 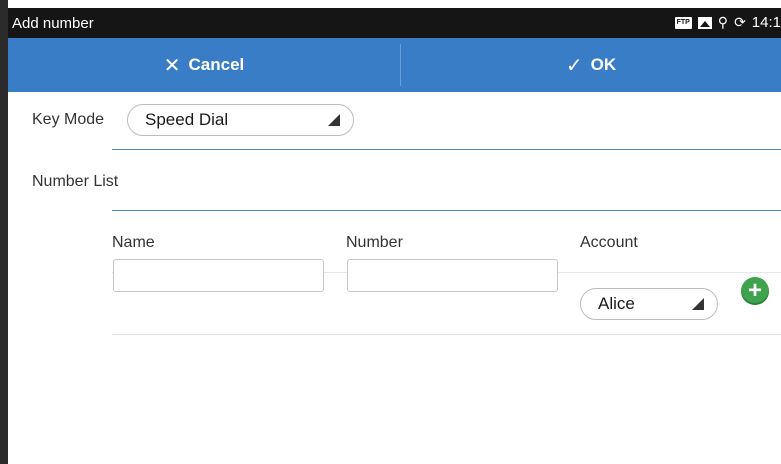 What do you see at coordinates (394, 23) in the screenshot?
I see `status-bar: Add number FTP ⚲ ⟳ 14:1` at bounding box center [394, 23].